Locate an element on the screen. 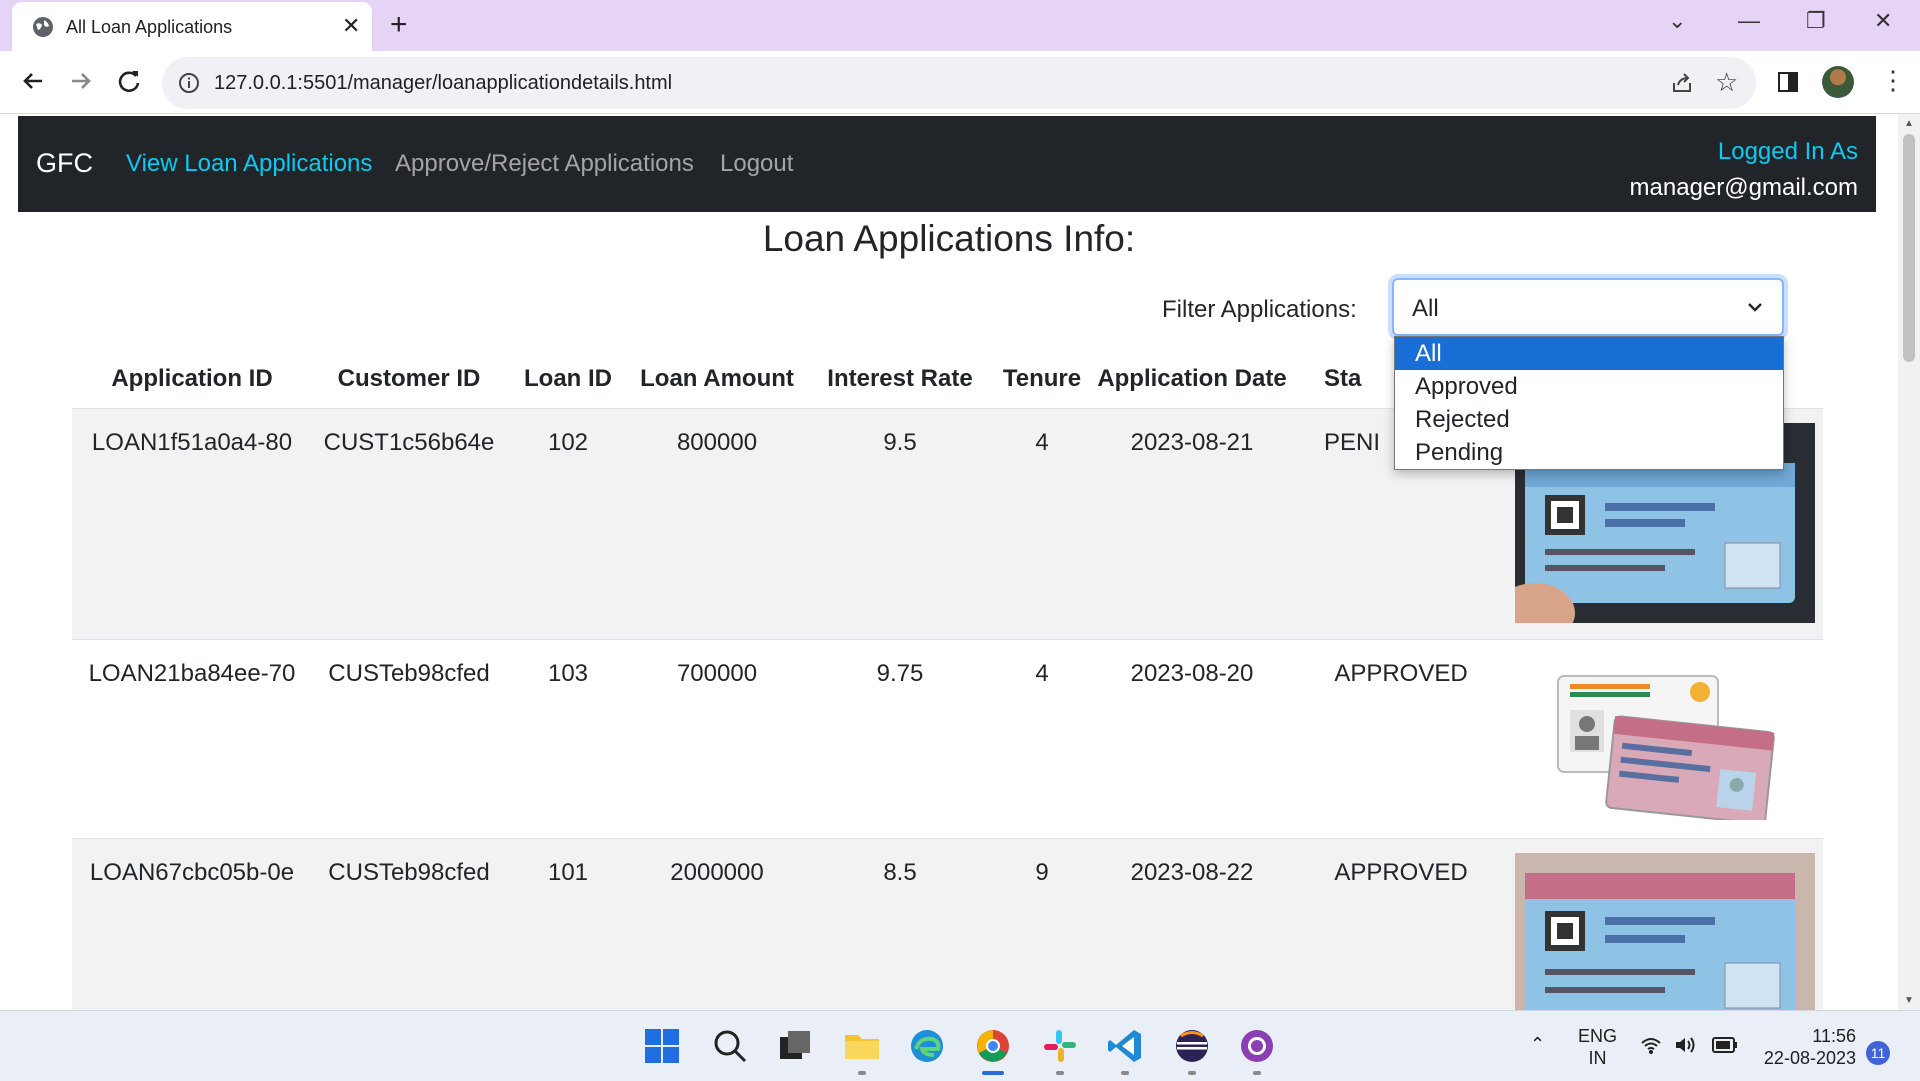 This screenshot has width=1920, height=1081. filter-option-approved: Approved is located at coordinates (1589, 386).